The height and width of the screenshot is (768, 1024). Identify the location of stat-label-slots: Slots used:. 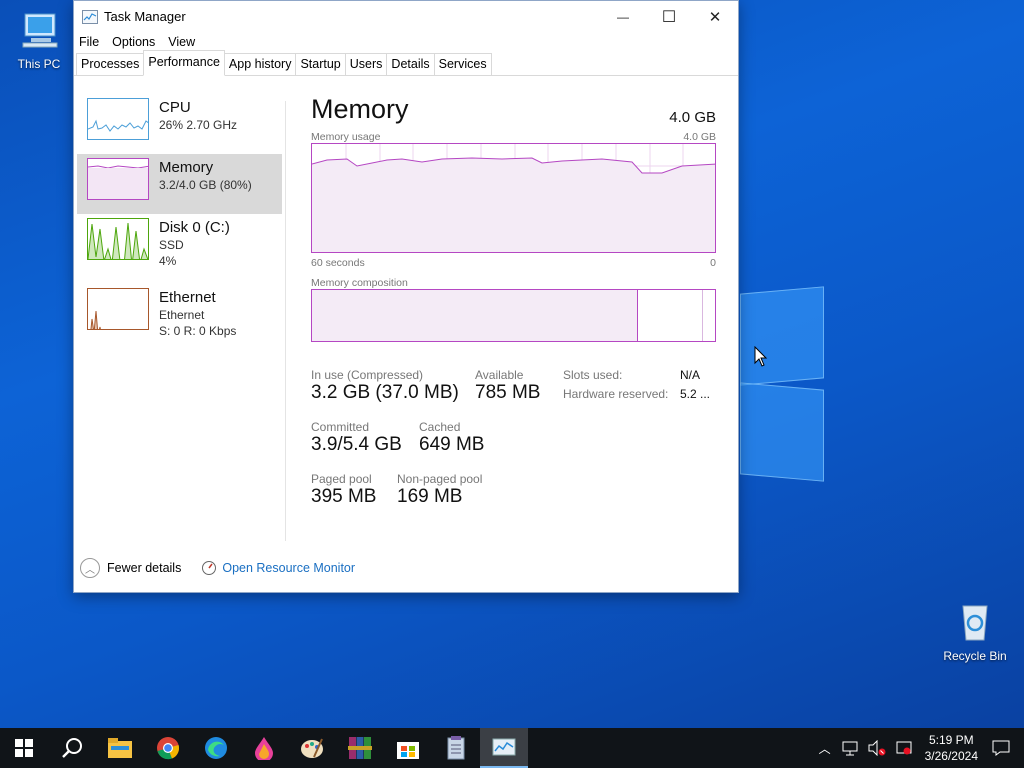
(593, 375).